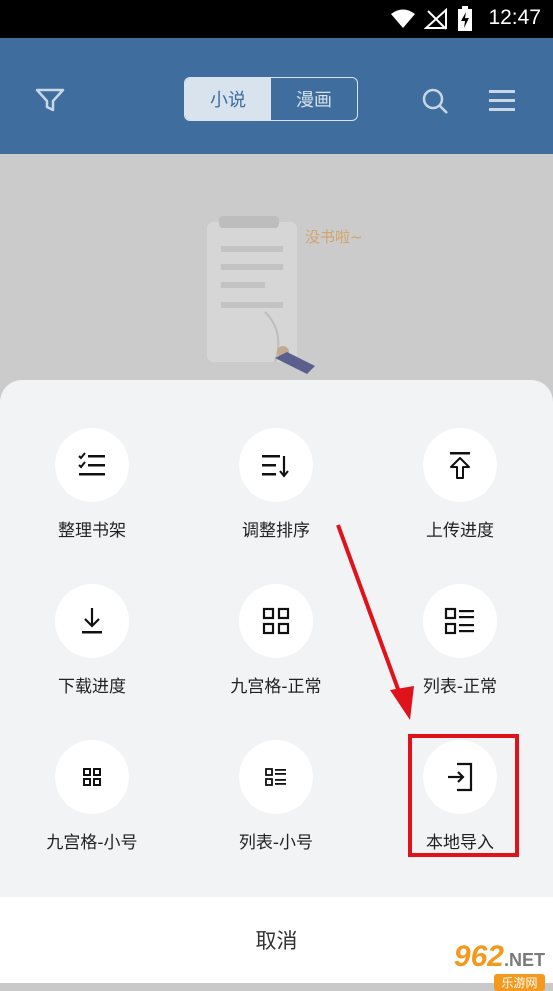  I want to click on status-bar: 12:47, so click(276, 19).